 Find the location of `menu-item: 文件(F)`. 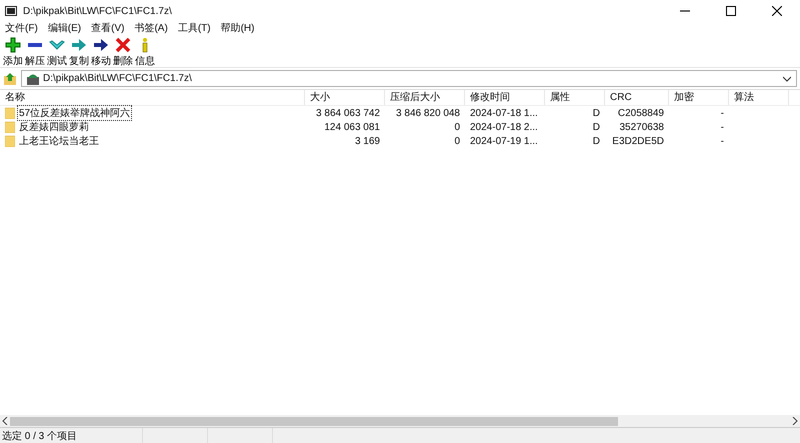

menu-item: 文件(F) is located at coordinates (21, 28).